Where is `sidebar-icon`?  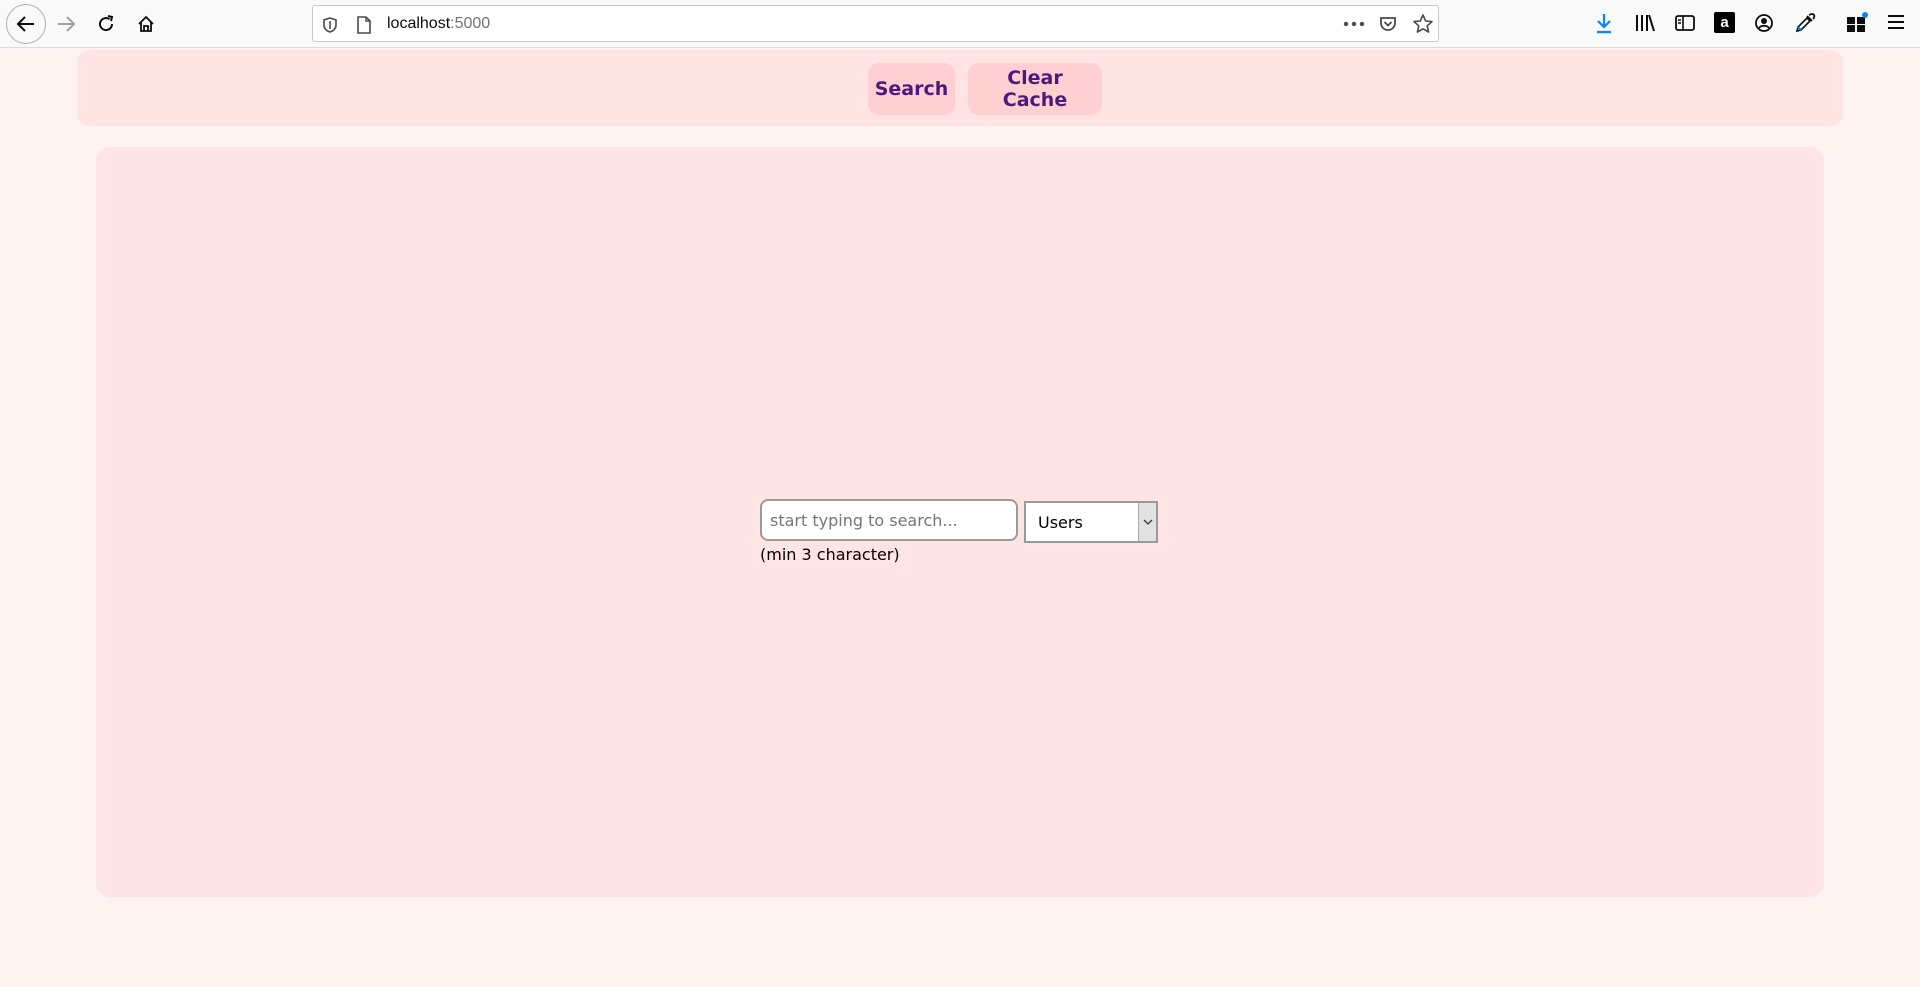 sidebar-icon is located at coordinates (1685, 23).